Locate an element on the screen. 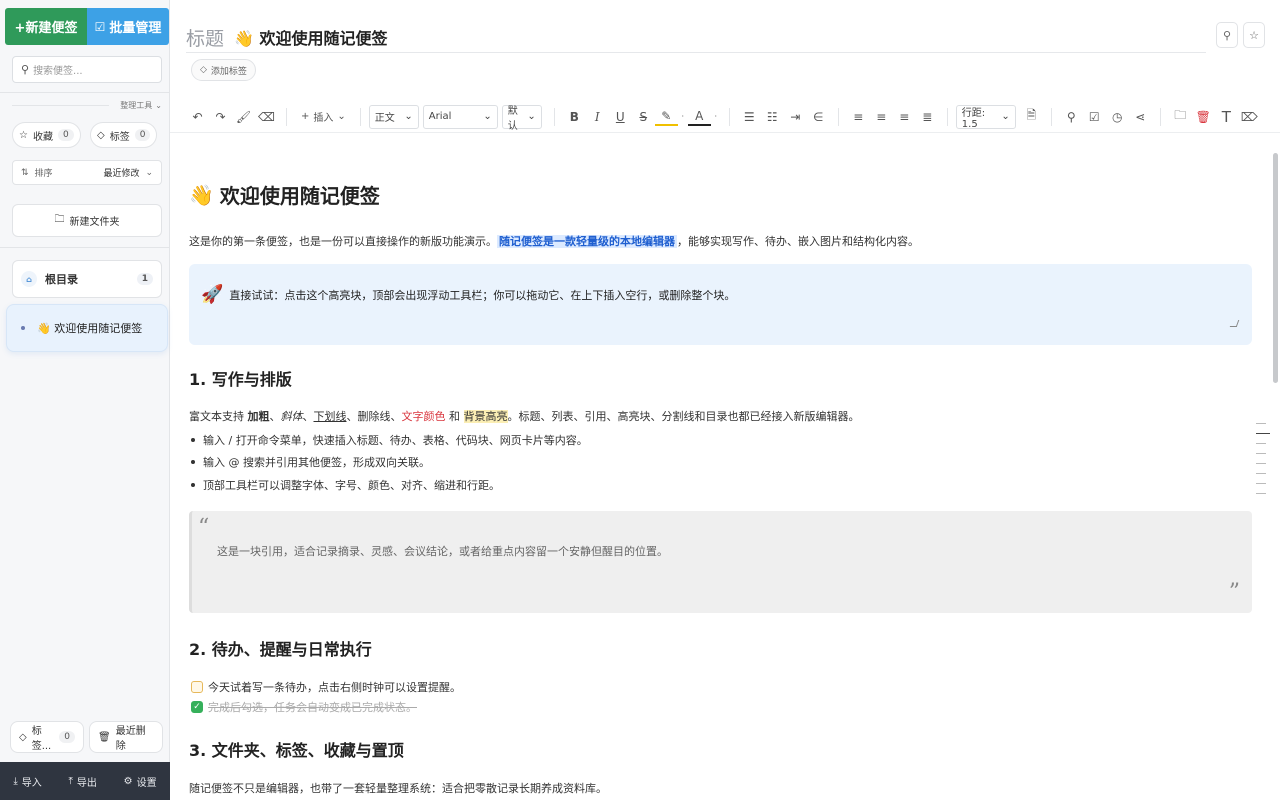 The width and height of the screenshot is (1280, 800). folder-count: 1 is located at coordinates (144, 279).